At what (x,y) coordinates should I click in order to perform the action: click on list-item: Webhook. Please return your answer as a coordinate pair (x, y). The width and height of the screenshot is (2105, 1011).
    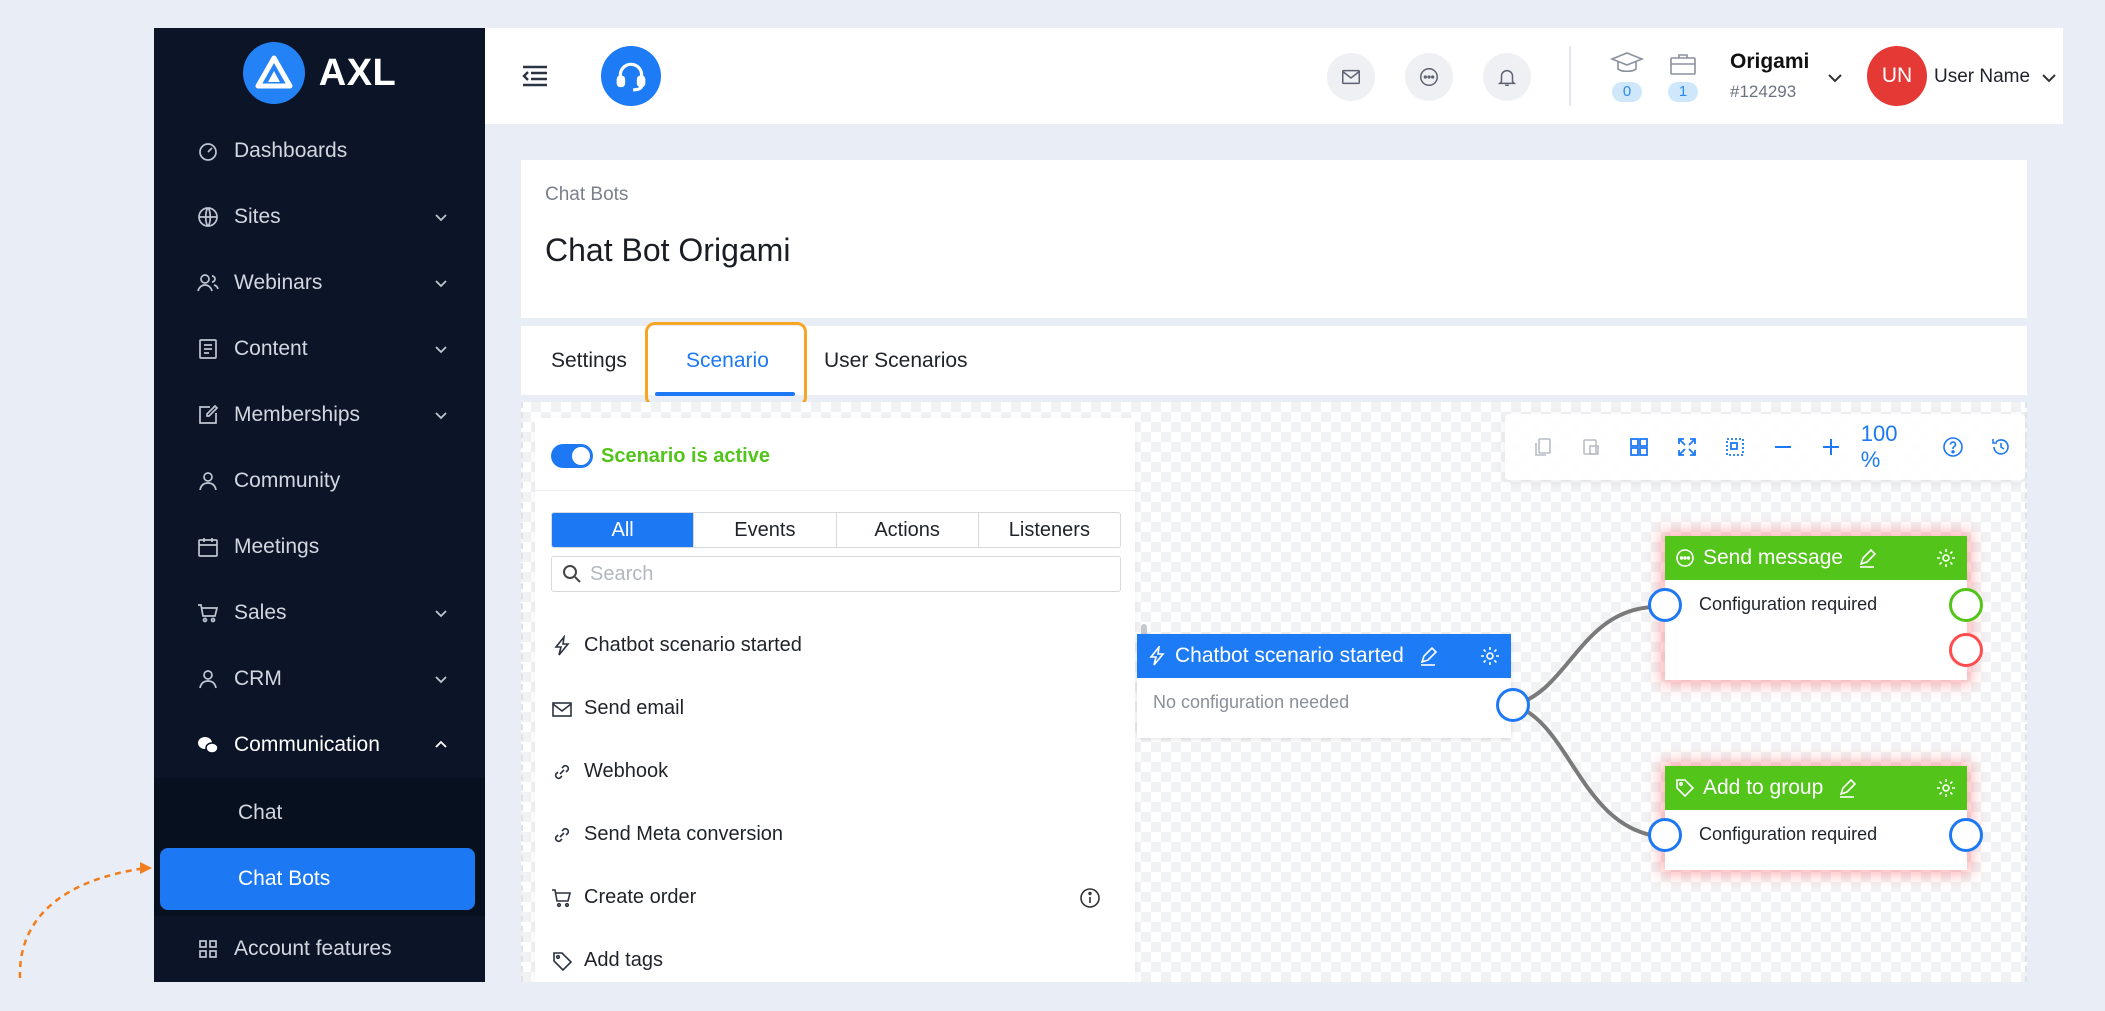
    Looking at the image, I should click on (831, 771).